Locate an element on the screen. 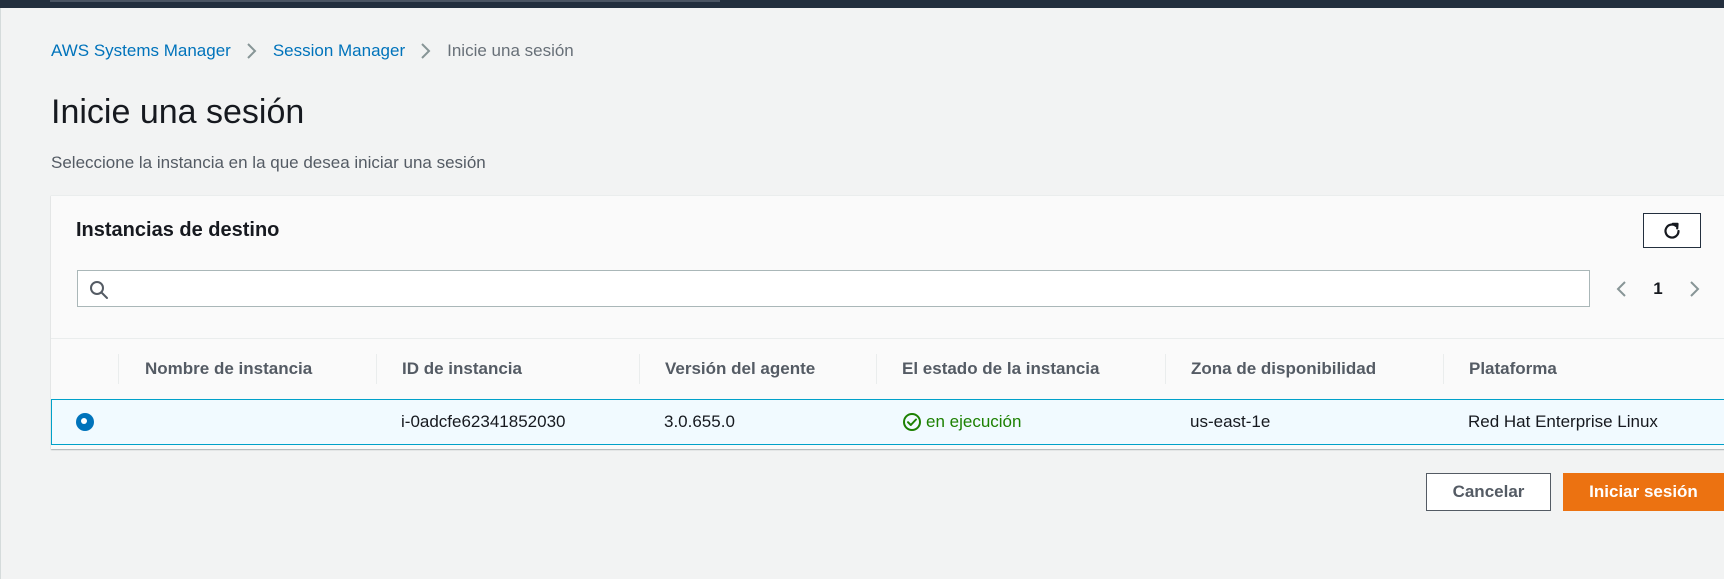 Image resolution: width=1724 pixels, height=579 pixels. search-input is located at coordinates (850, 289).